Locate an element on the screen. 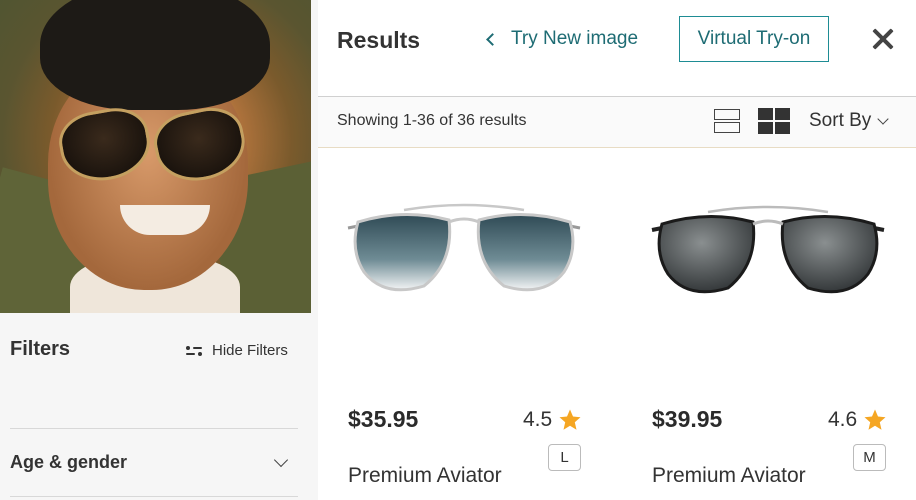  product-rating: 4.6 is located at coordinates (857, 420).